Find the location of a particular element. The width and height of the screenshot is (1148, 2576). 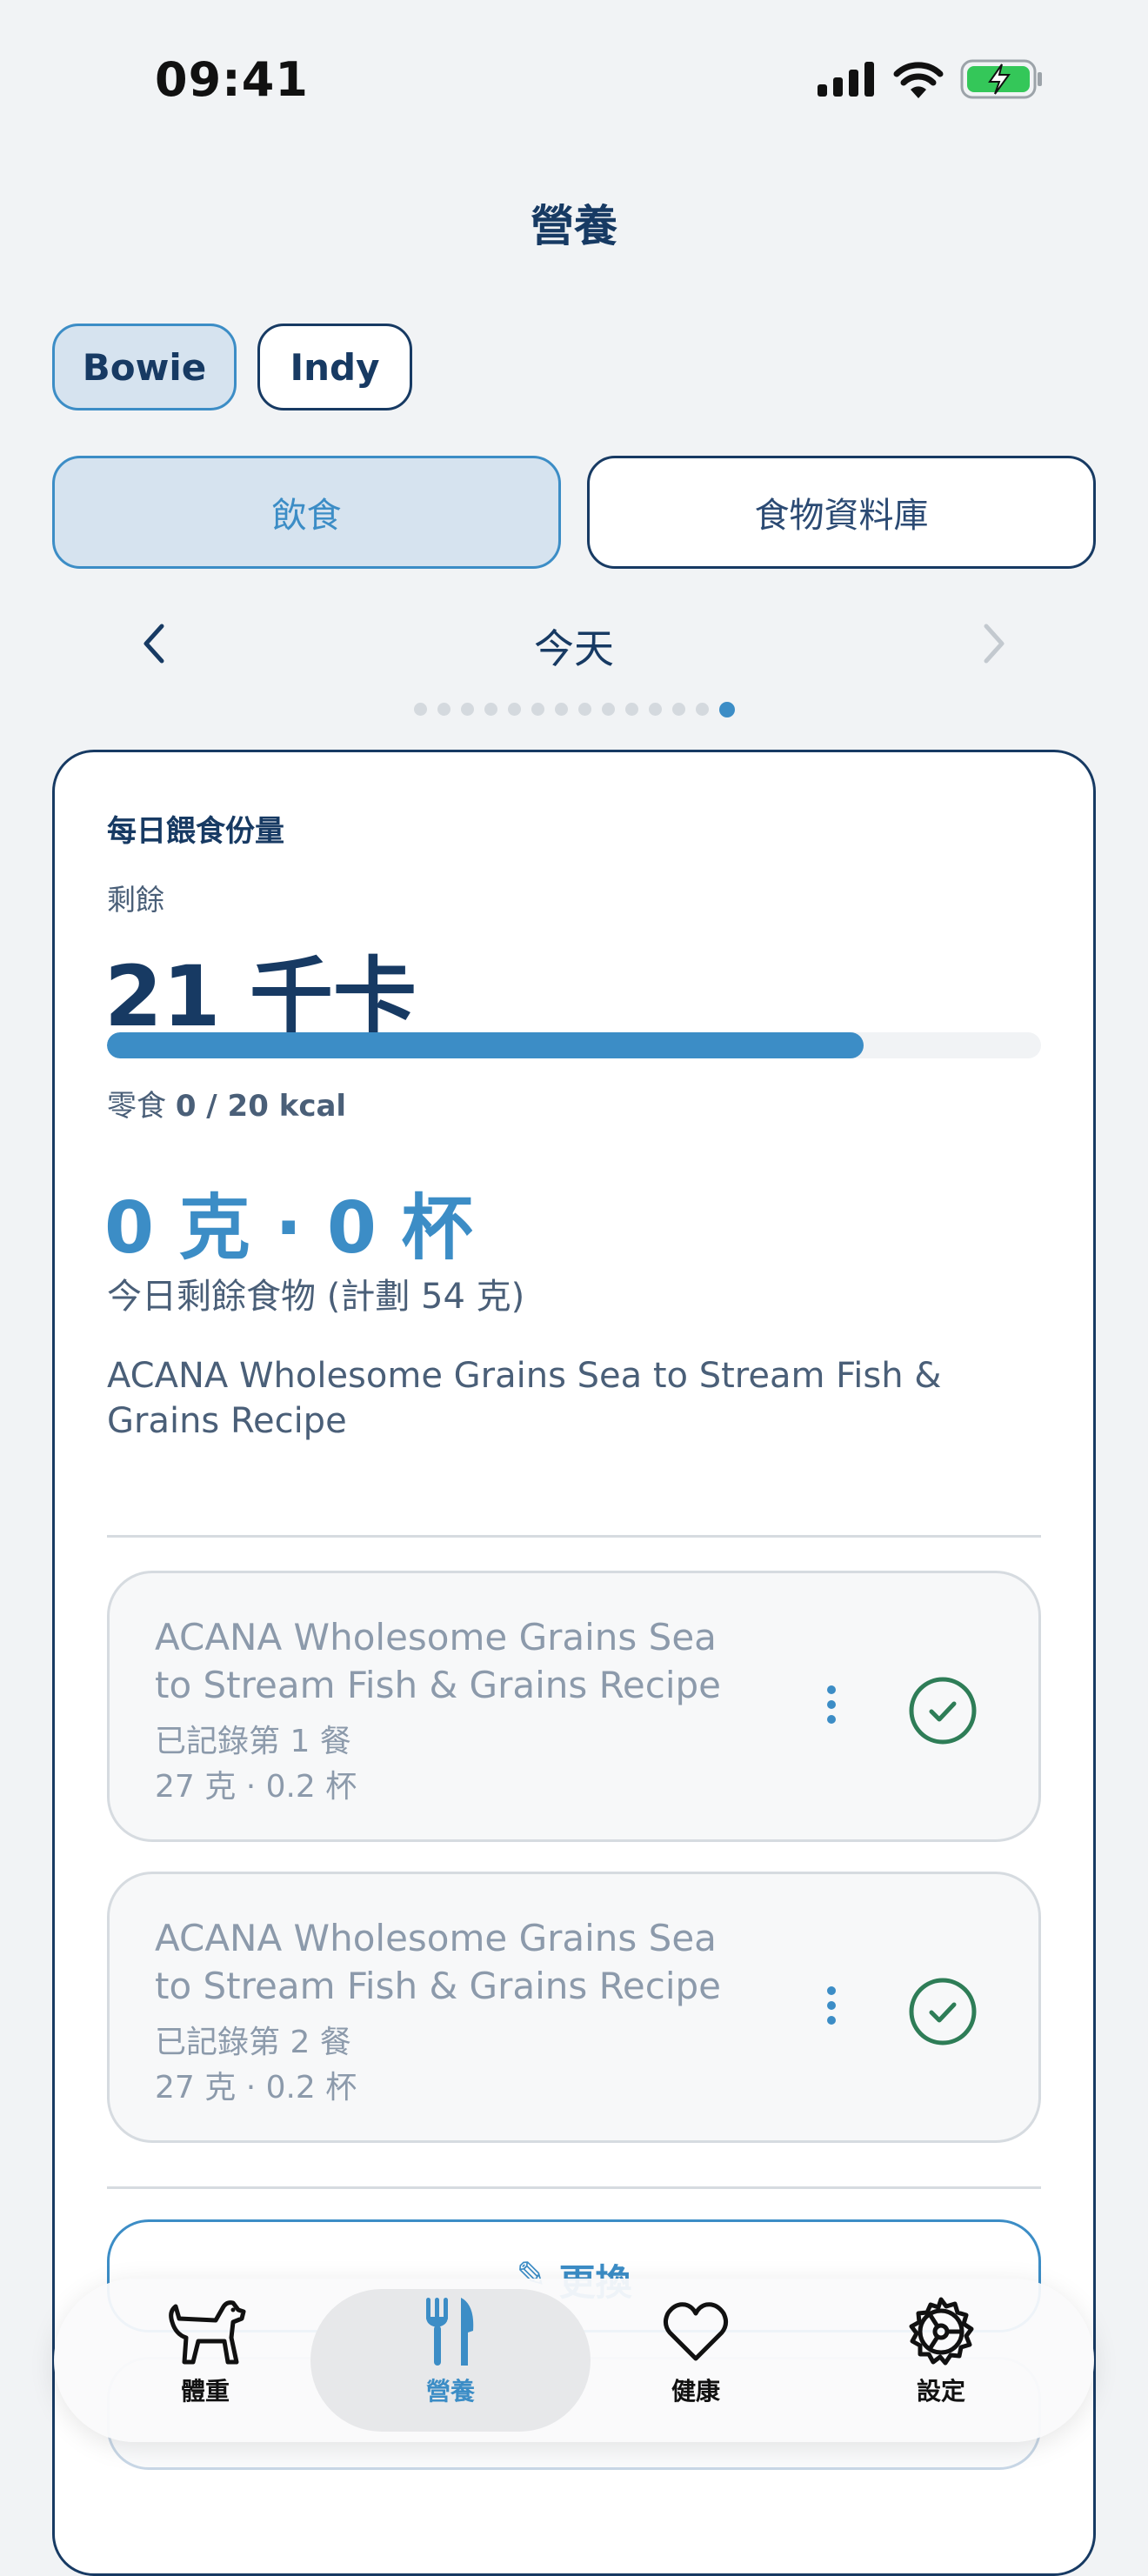

next-day-button is located at coordinates (995, 645).